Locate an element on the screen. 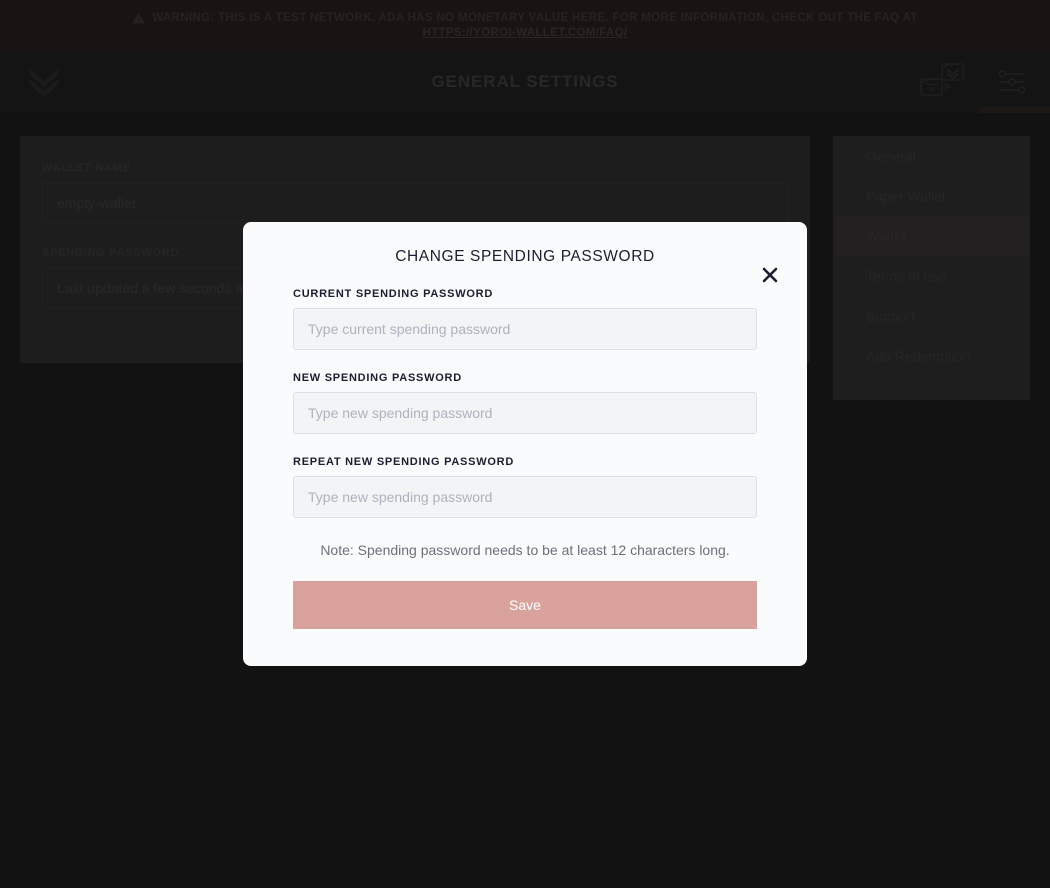 The width and height of the screenshot is (1050, 888). new-password-input is located at coordinates (525, 413).